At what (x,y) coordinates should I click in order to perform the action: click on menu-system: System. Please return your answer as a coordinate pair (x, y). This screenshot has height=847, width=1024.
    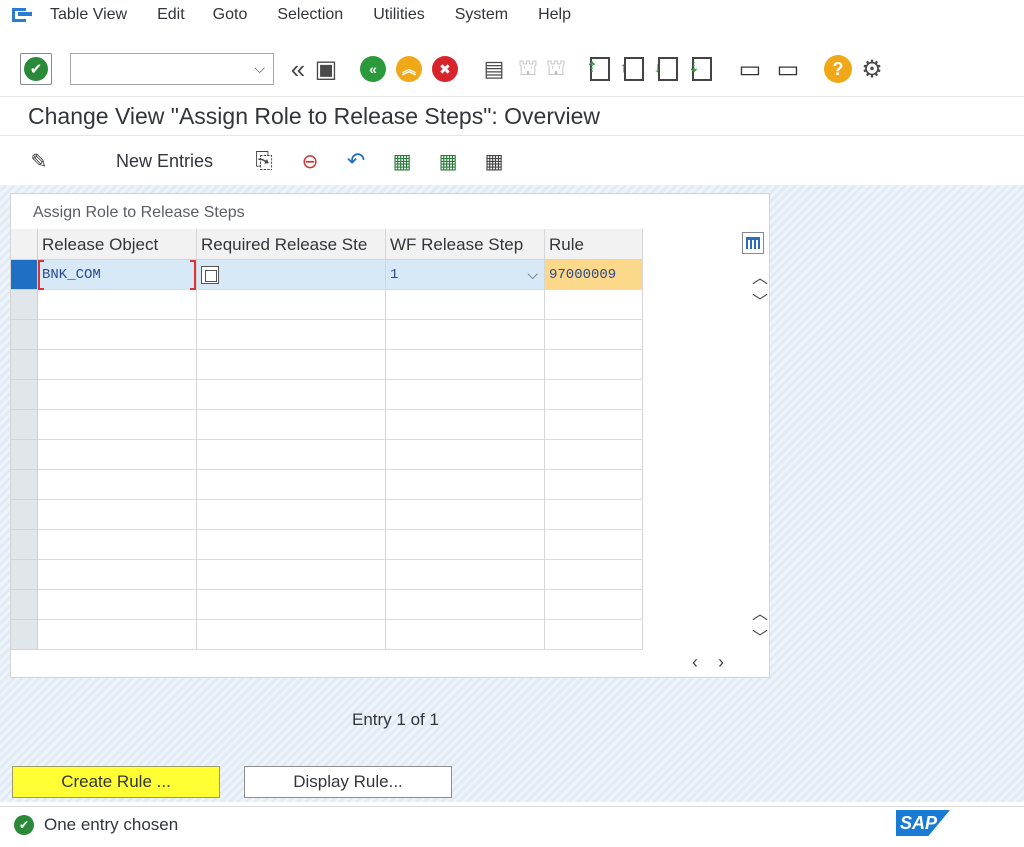
    Looking at the image, I should click on (482, 15).